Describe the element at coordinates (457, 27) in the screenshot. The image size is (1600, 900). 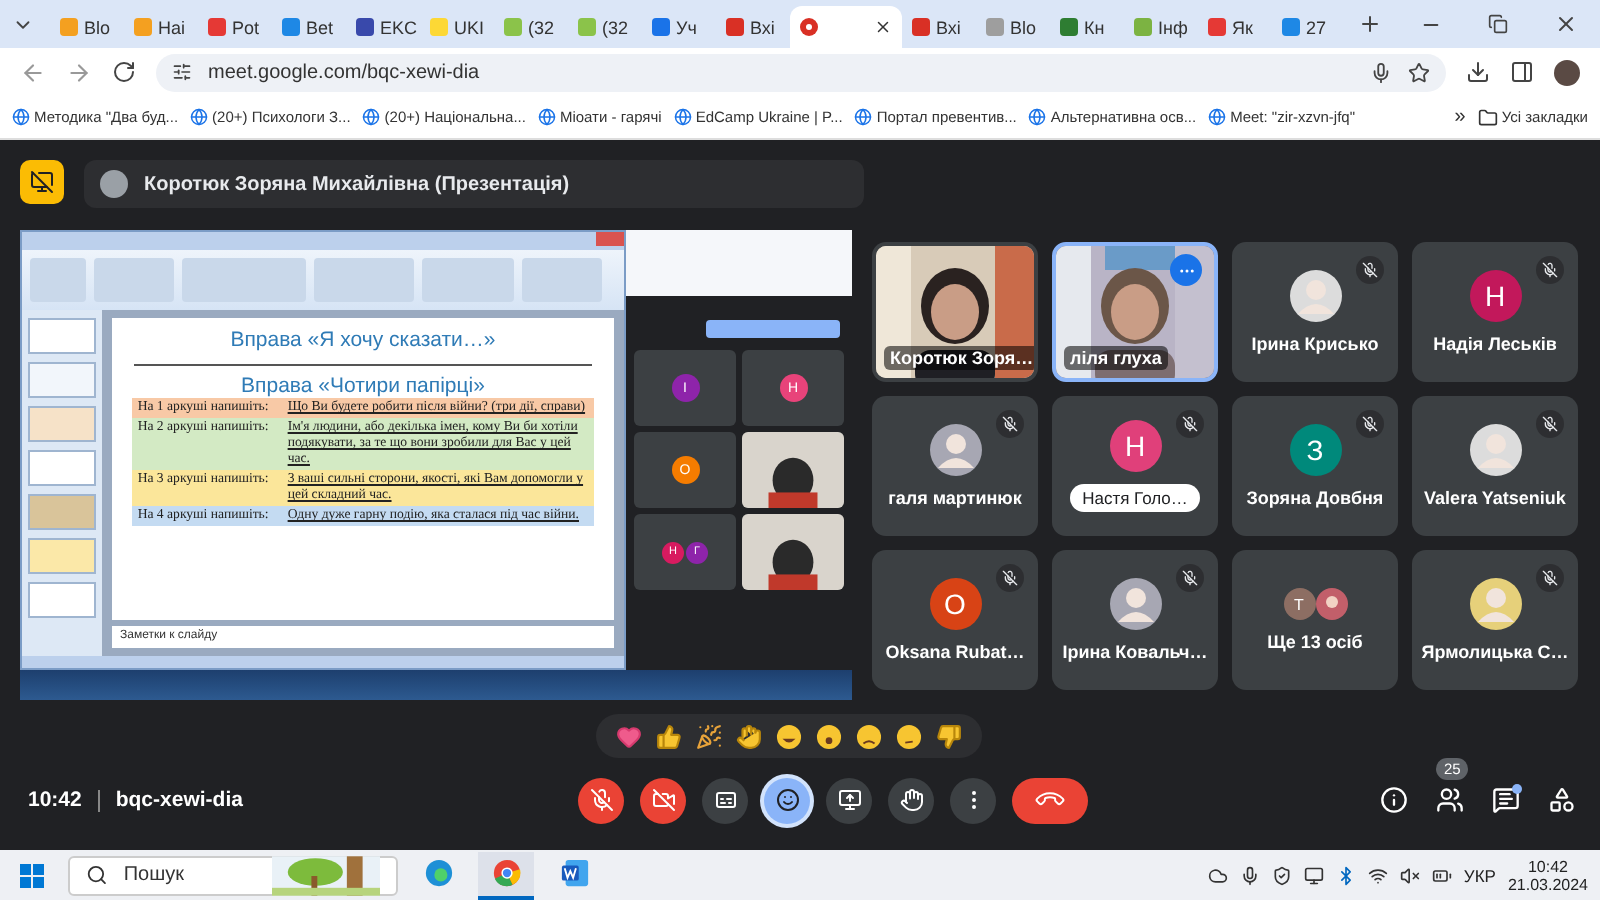
I see `browser-tab: UKI` at that location.